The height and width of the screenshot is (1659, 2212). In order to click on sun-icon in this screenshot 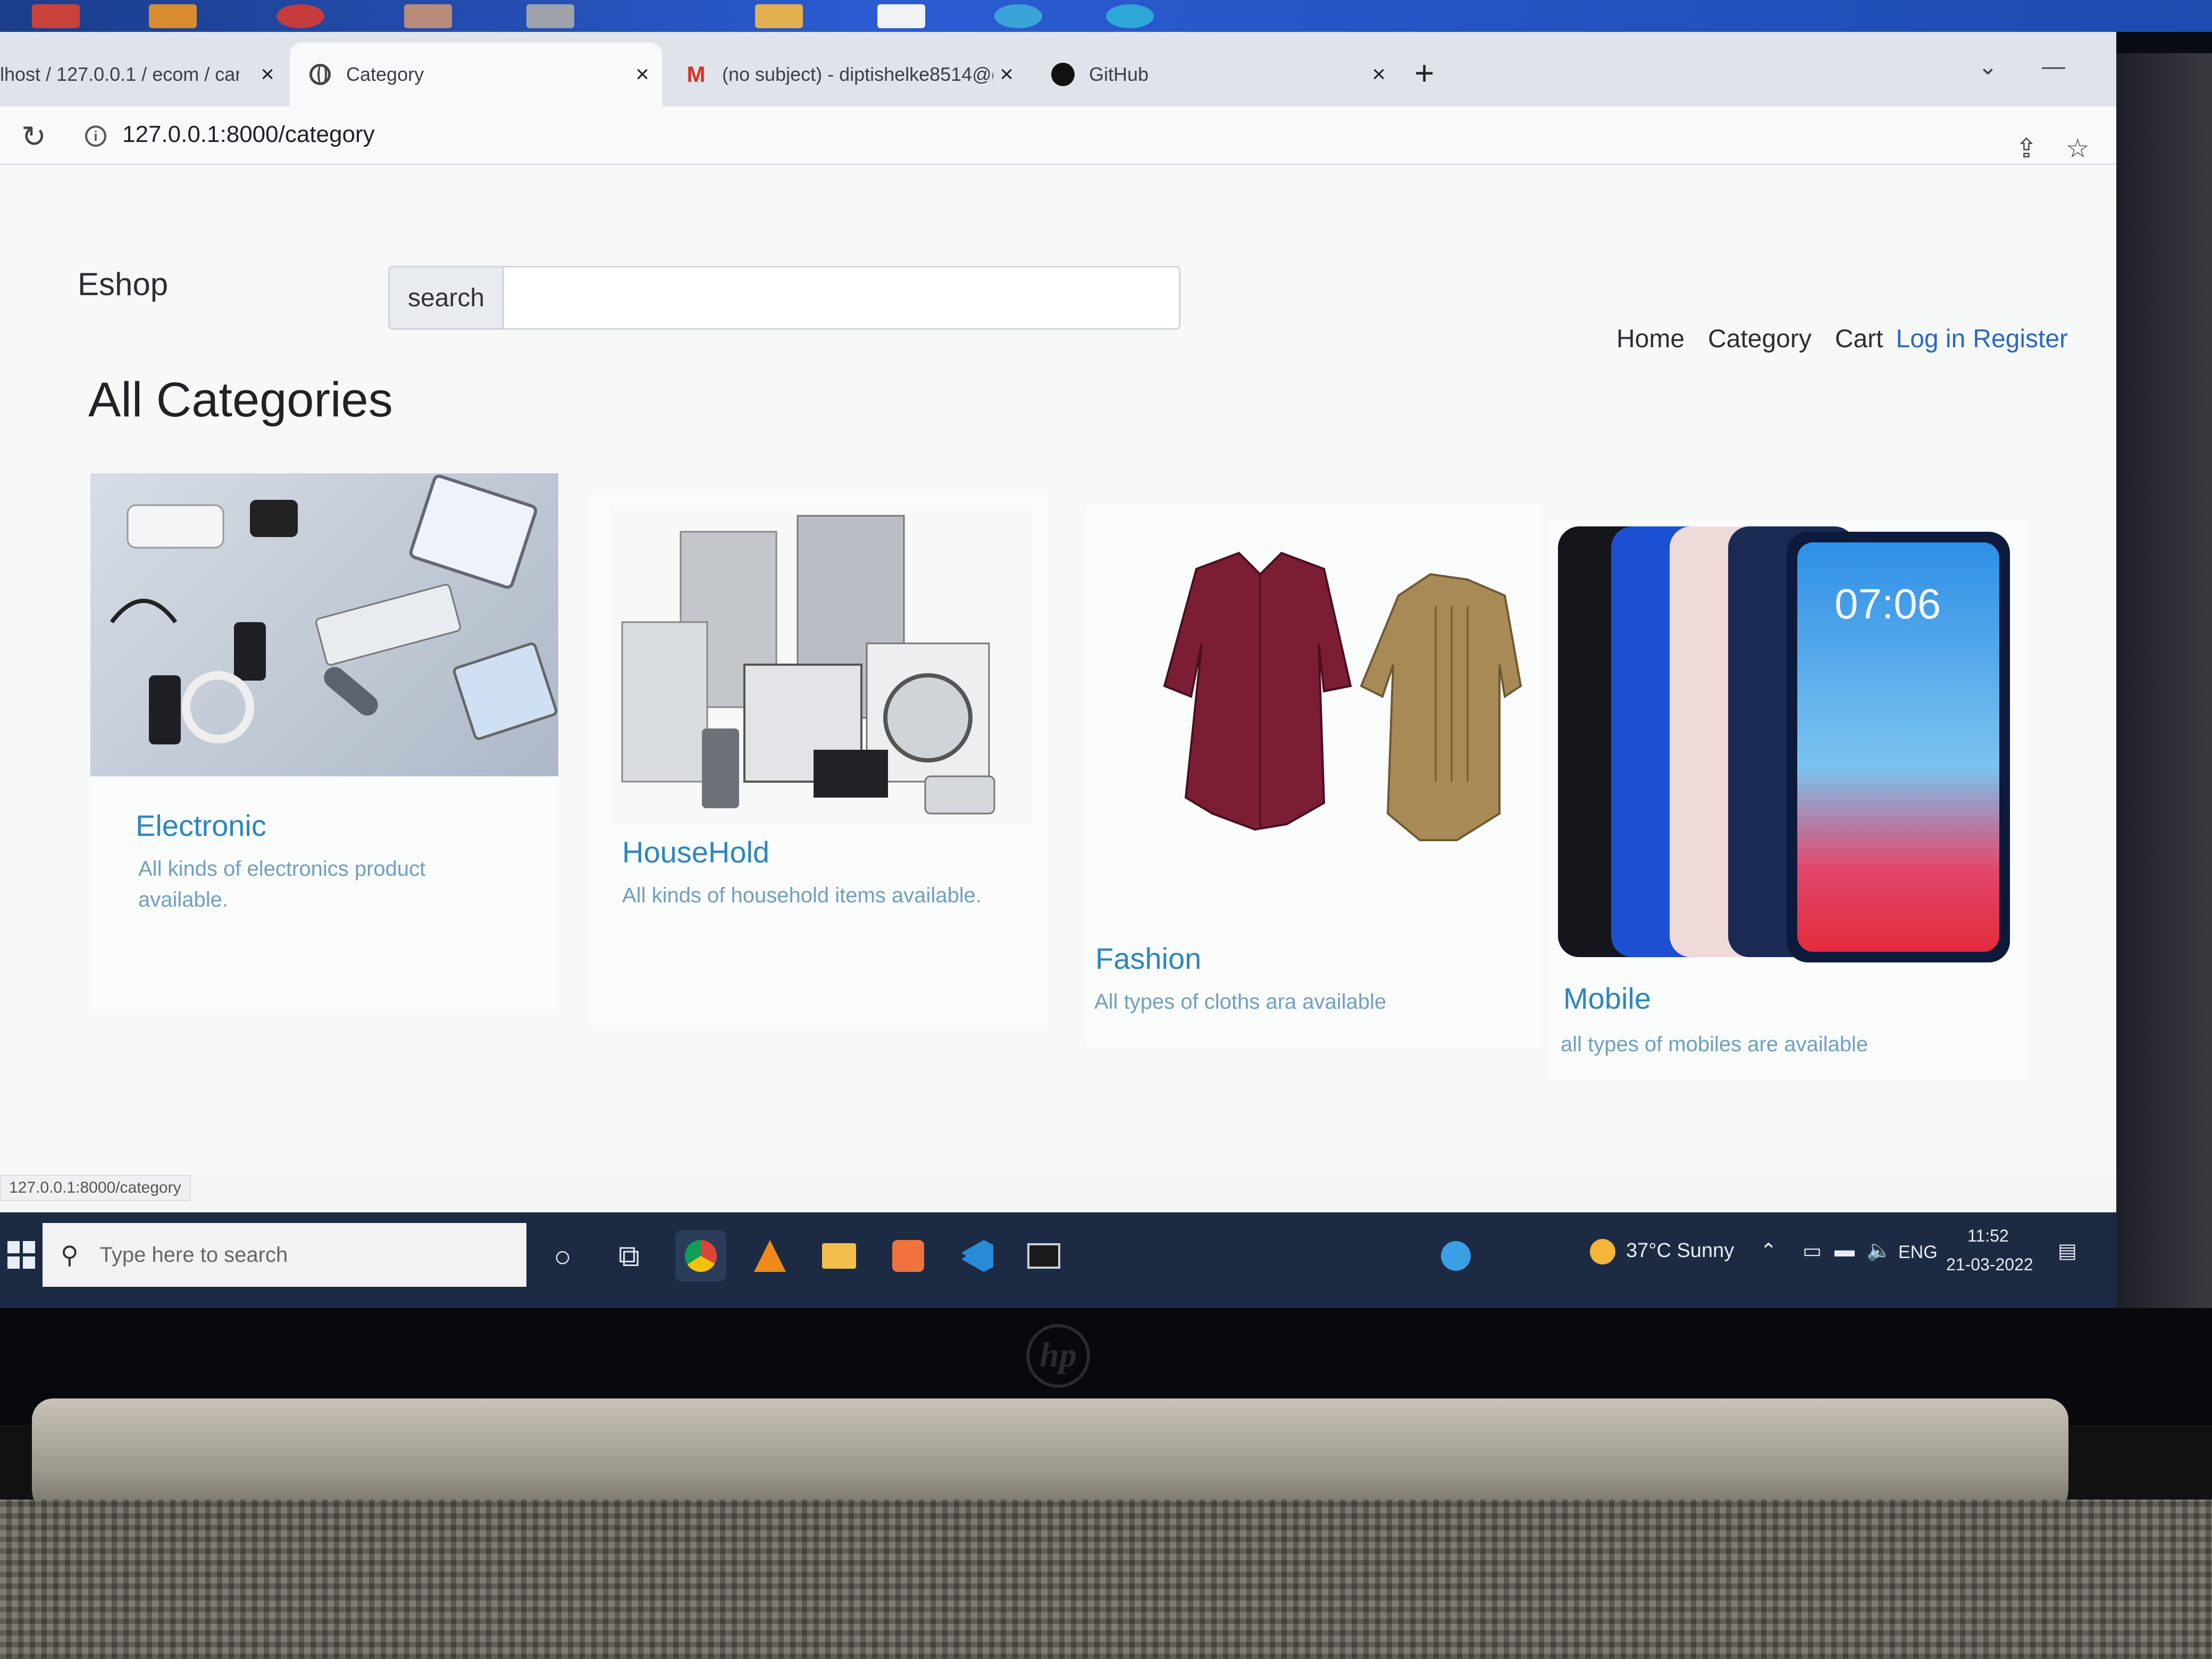, I will do `click(1602, 1251)`.